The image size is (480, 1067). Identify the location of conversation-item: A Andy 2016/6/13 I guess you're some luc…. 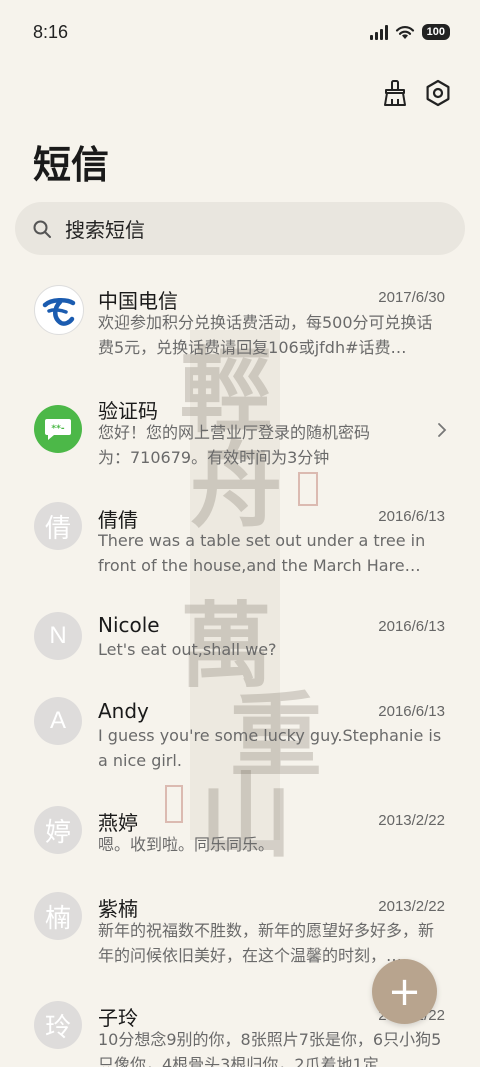
(240, 747).